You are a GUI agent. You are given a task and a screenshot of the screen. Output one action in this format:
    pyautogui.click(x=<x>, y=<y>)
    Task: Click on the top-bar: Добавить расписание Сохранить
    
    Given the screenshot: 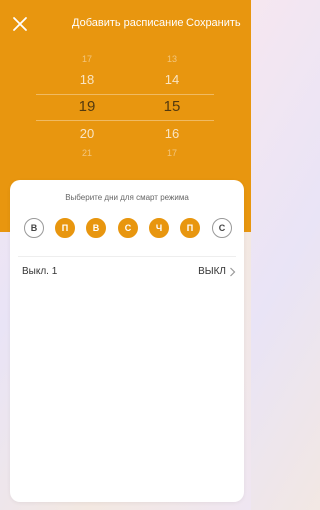 What is the action you would take?
    pyautogui.click(x=125, y=25)
    